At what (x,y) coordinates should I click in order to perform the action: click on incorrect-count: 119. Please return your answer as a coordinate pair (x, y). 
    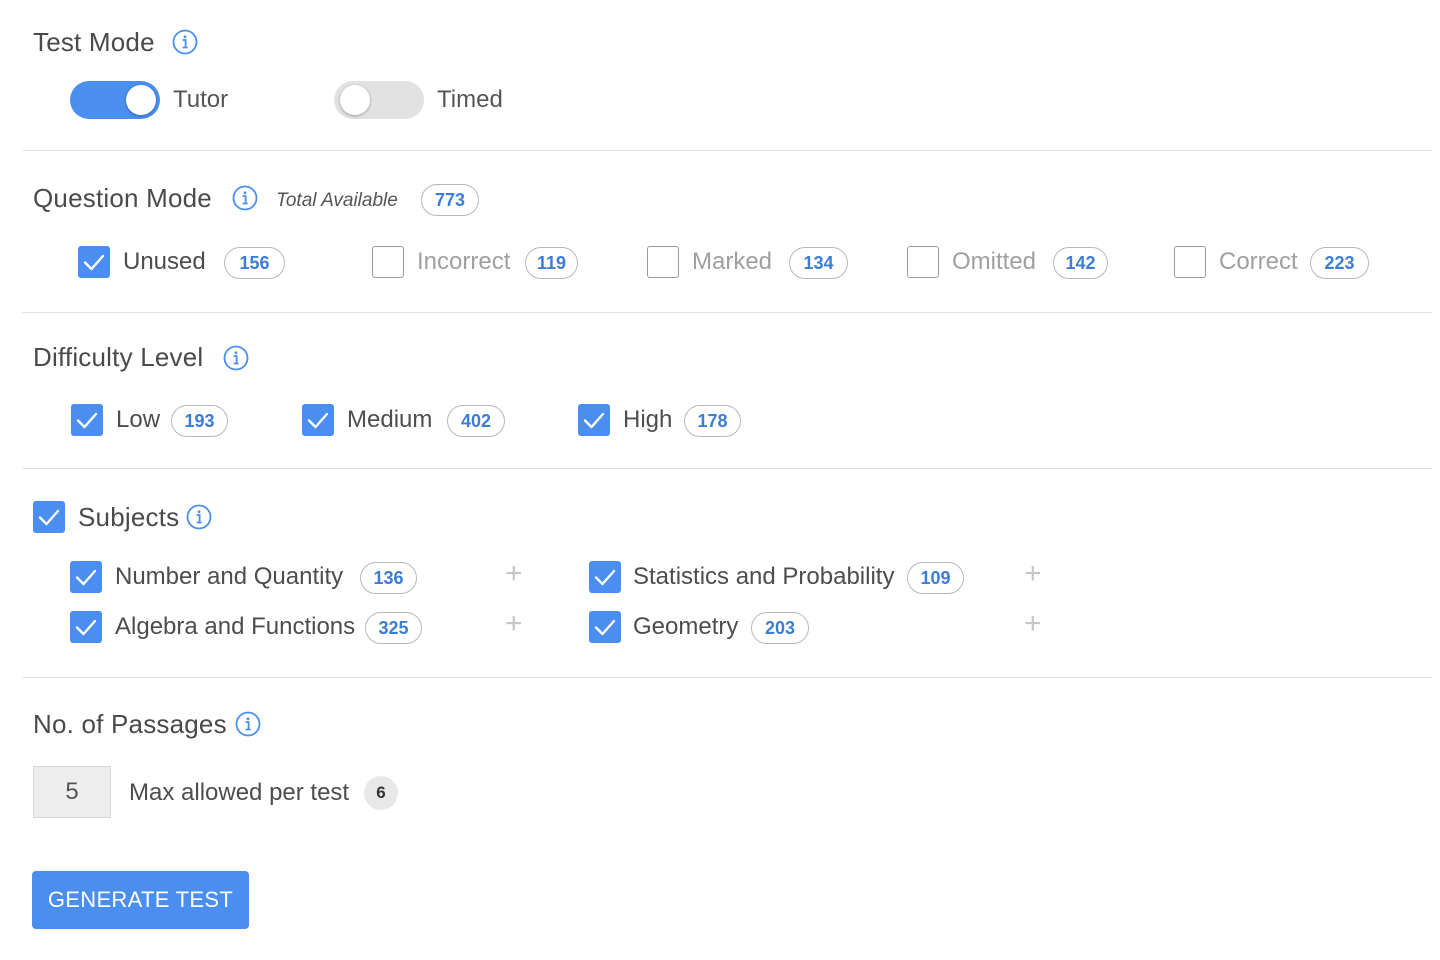
    Looking at the image, I should click on (551, 263).